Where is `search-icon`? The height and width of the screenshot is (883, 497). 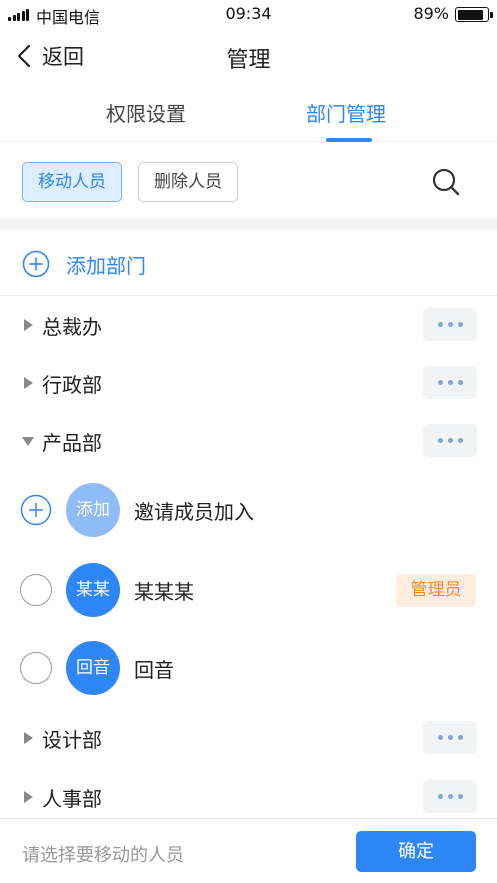 search-icon is located at coordinates (446, 182).